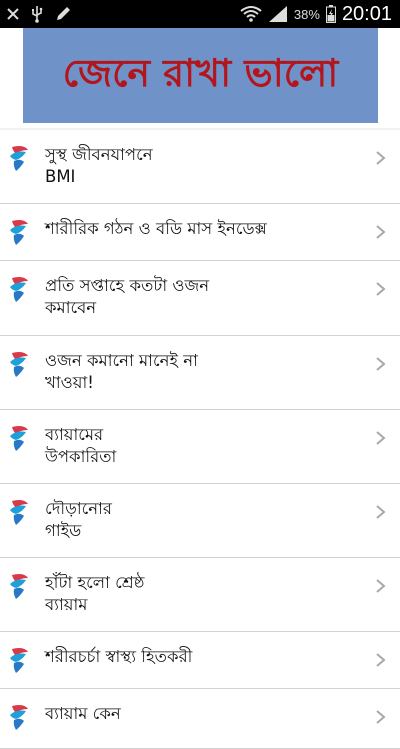 The height and width of the screenshot is (749, 400). What do you see at coordinates (251, 14) in the screenshot?
I see `wifi-icon` at bounding box center [251, 14].